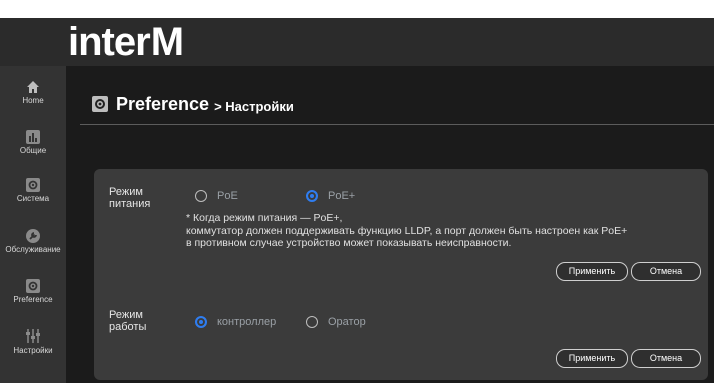  Describe the element at coordinates (33, 236) in the screenshot. I see `wrench-icon` at that location.